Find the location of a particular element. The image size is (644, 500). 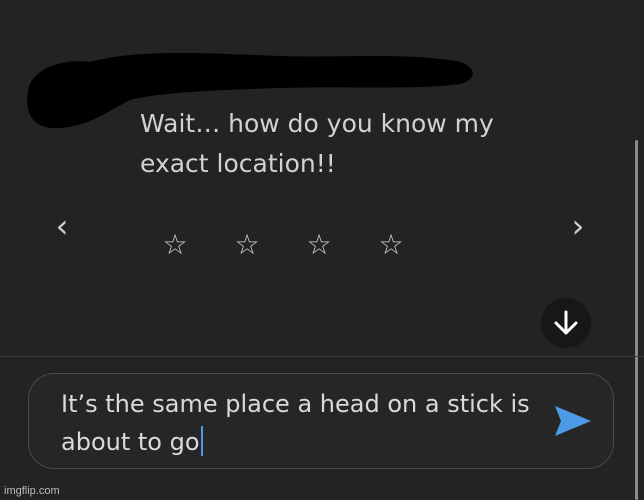

star-icon-2: ☆ is located at coordinates (247, 245).